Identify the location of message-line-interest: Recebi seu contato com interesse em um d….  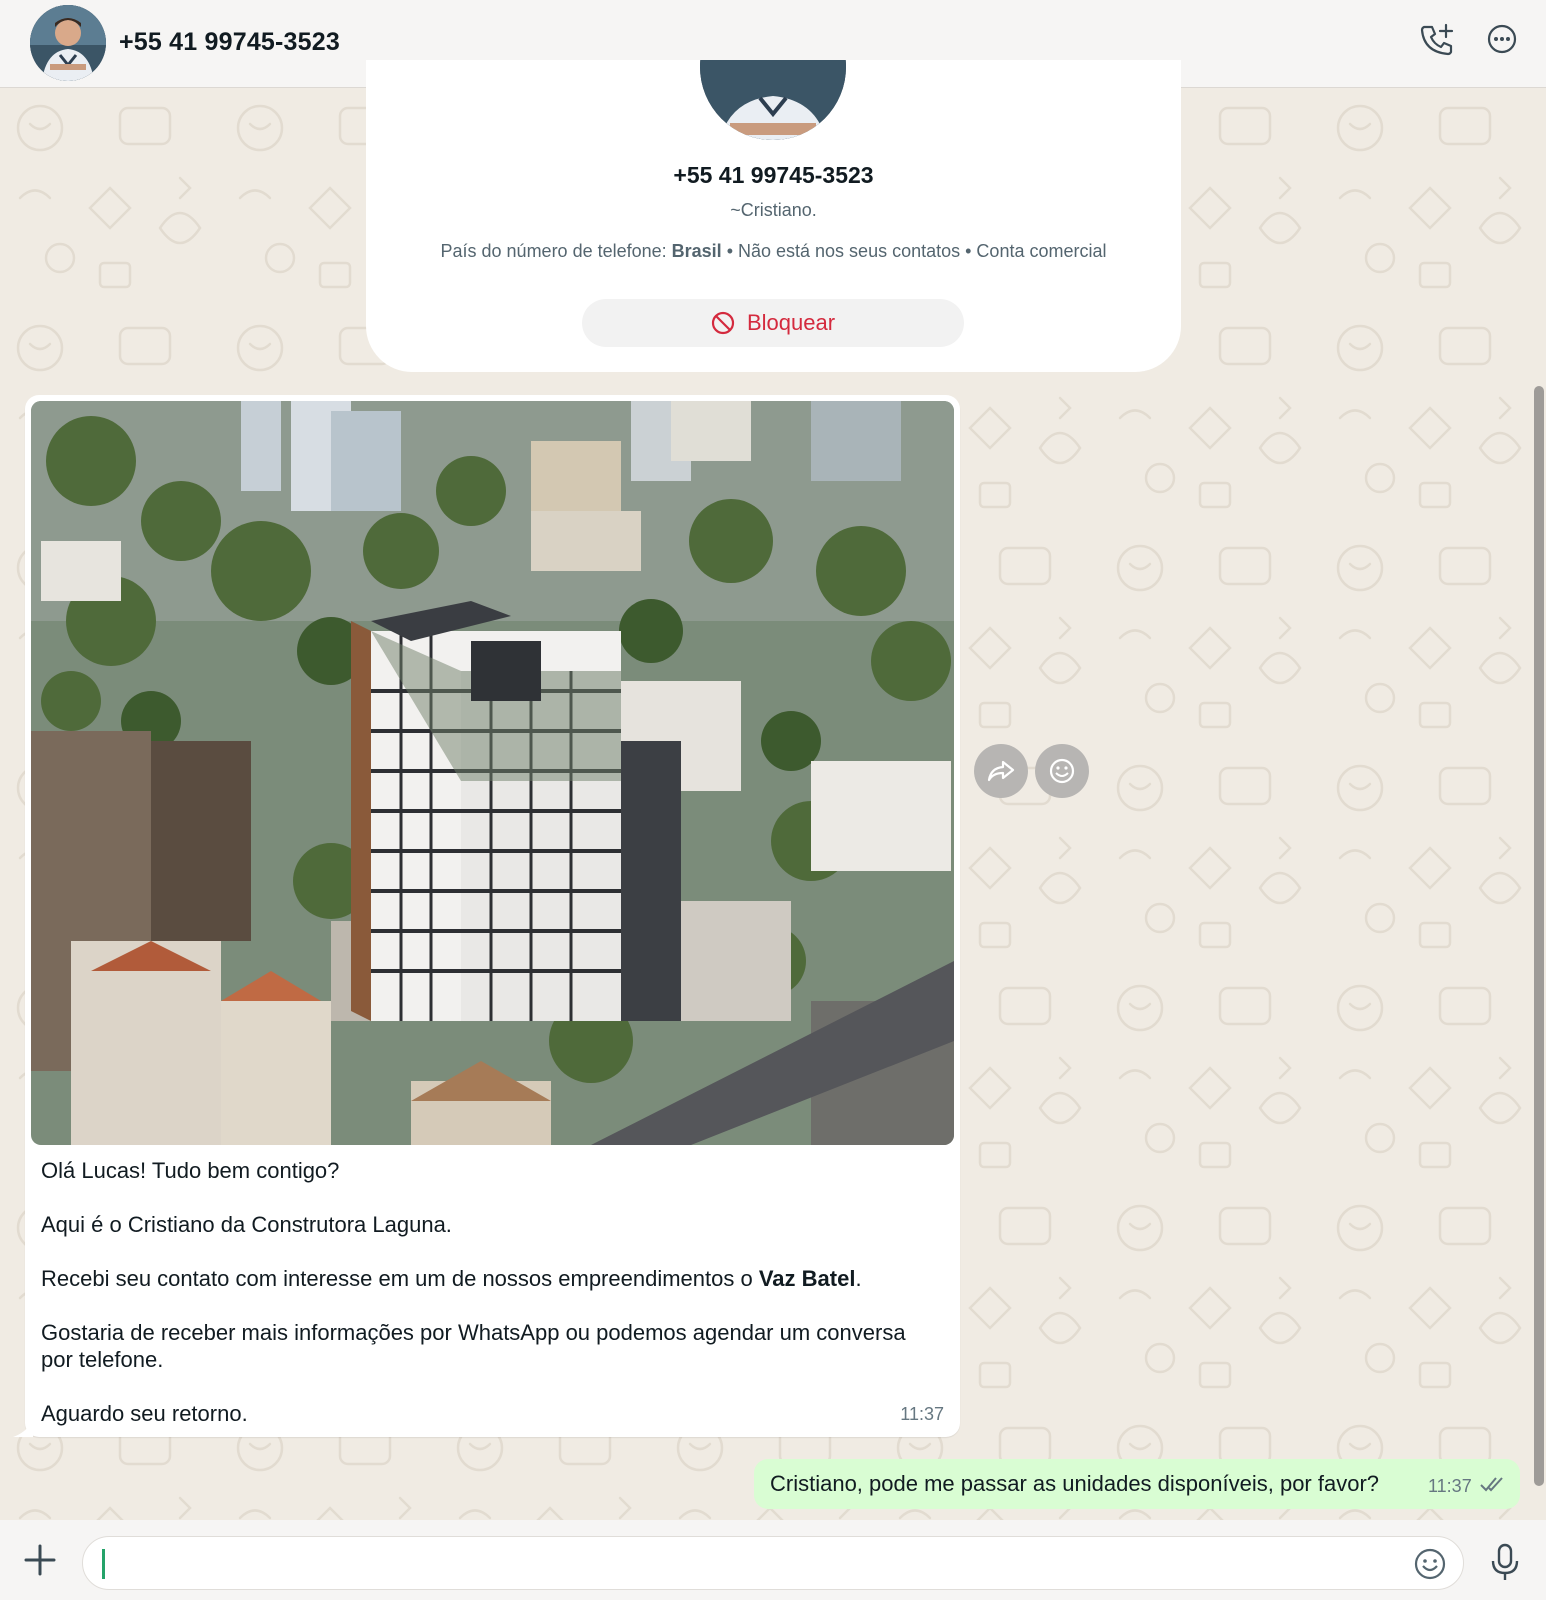
(481, 1278).